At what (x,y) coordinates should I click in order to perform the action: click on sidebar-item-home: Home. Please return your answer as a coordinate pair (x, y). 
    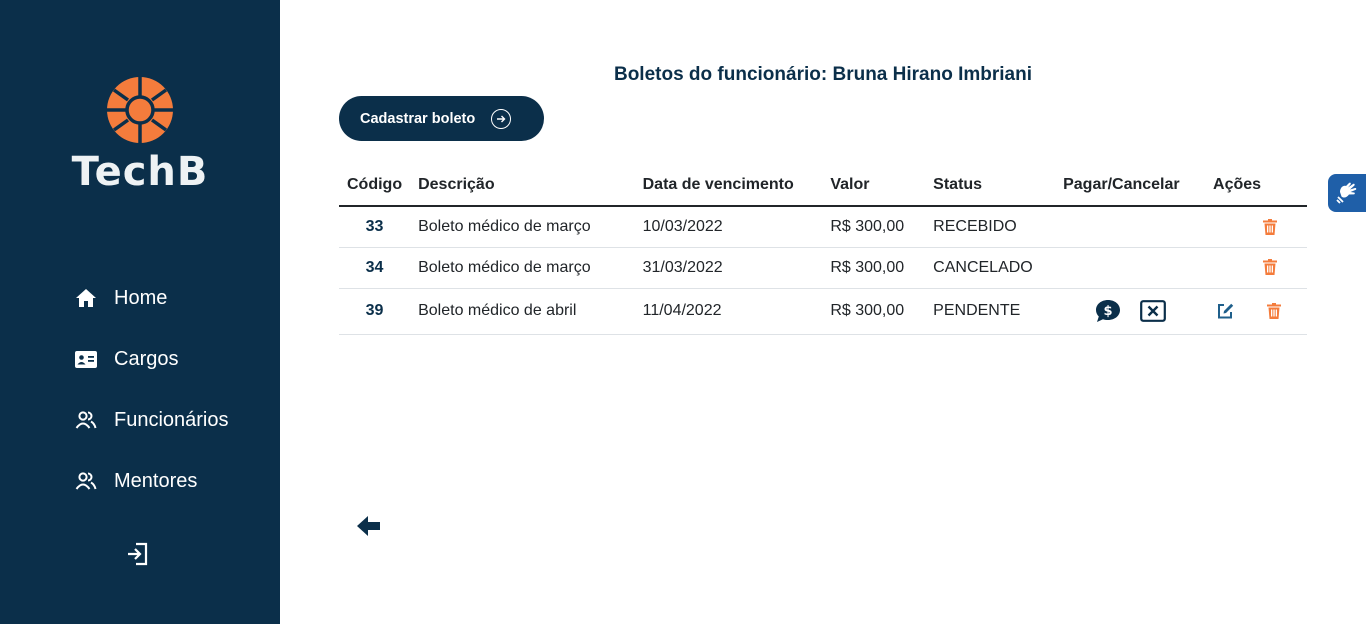
    Looking at the image, I should click on (120, 298).